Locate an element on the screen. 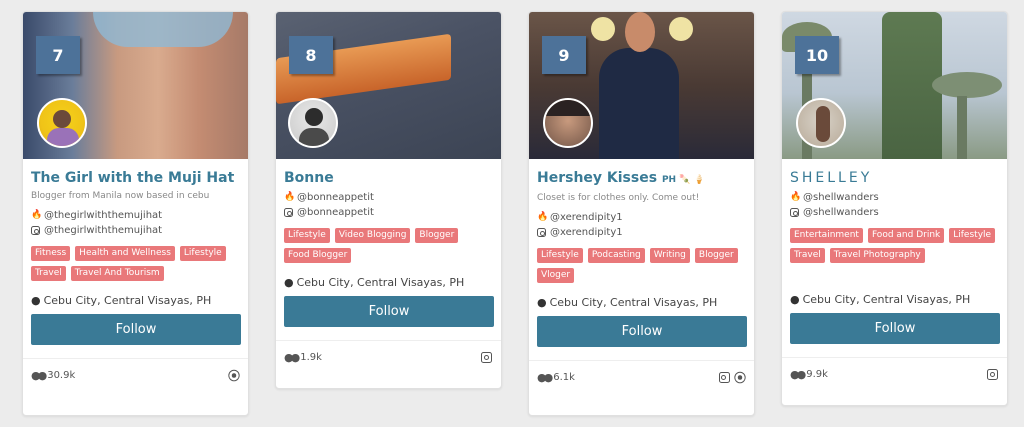  influencer-bio: Blogger from Manila now based in cebu is located at coordinates (120, 196).